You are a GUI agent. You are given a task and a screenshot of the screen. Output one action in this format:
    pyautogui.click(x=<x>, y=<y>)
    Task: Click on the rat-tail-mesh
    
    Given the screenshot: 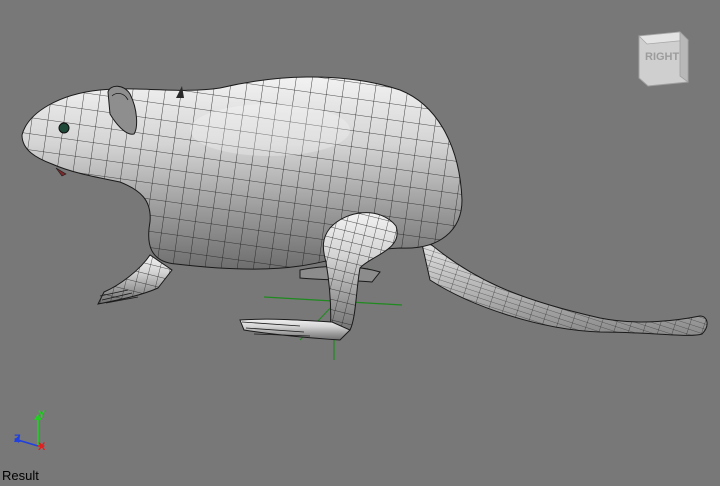 What is the action you would take?
    pyautogui.click(x=563, y=284)
    